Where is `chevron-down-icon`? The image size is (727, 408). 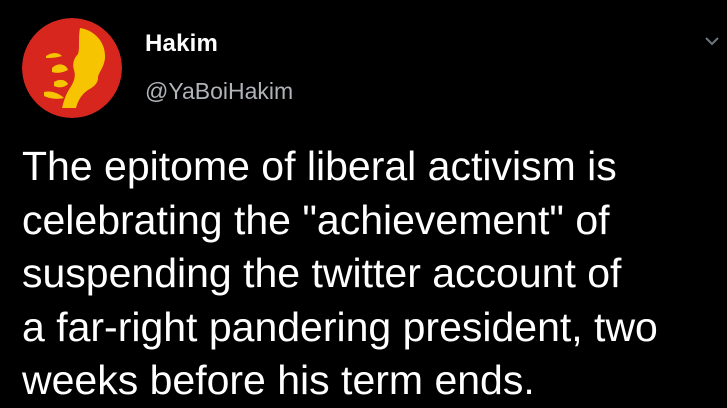
chevron-down-icon is located at coordinates (712, 41).